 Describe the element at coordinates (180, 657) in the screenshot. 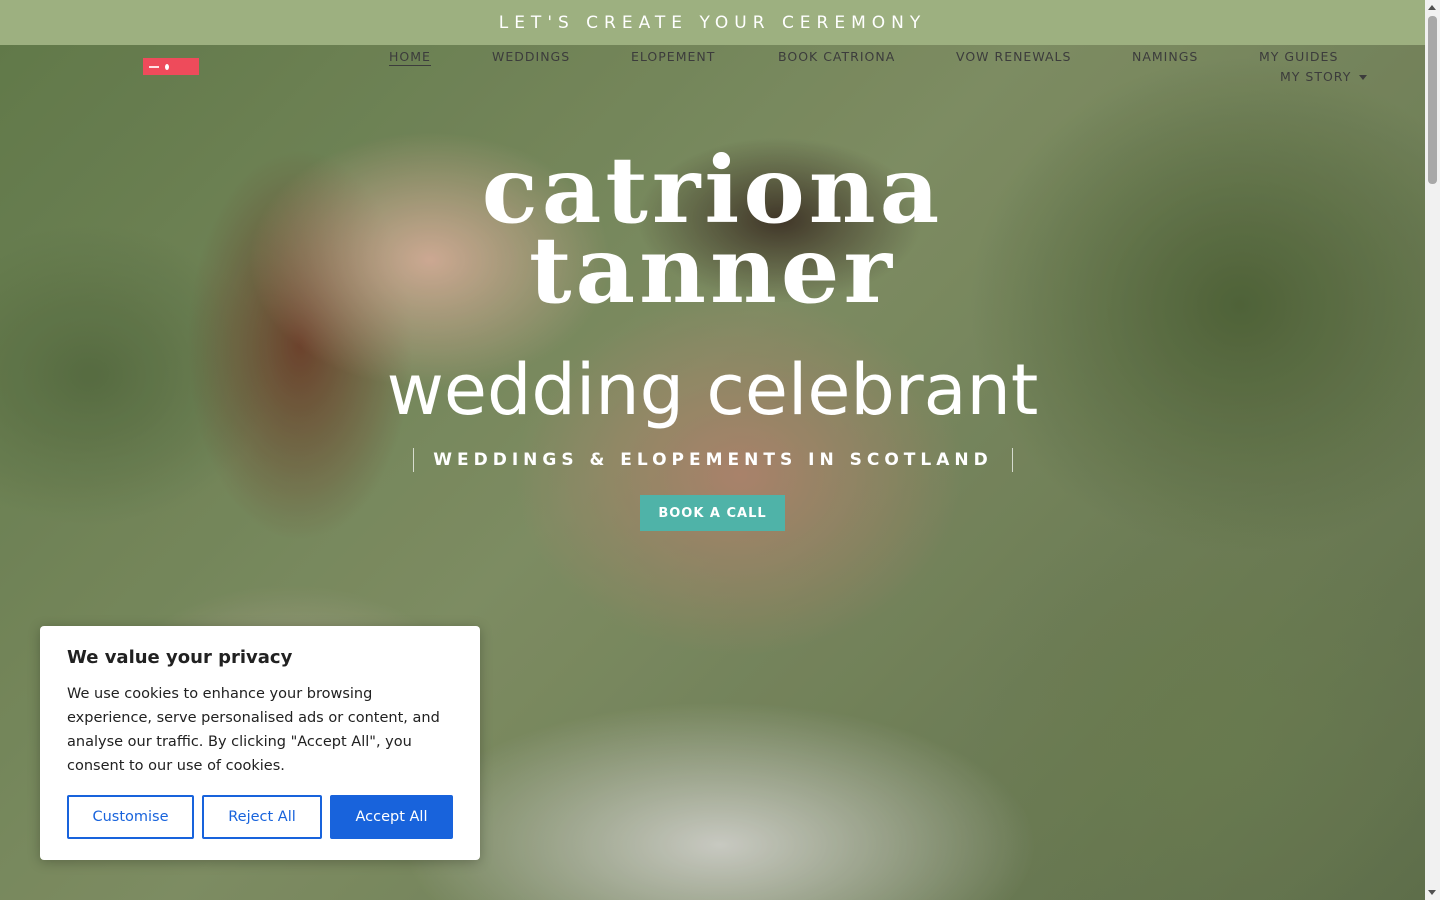

I see `cookie-title: We value your privacy` at that location.